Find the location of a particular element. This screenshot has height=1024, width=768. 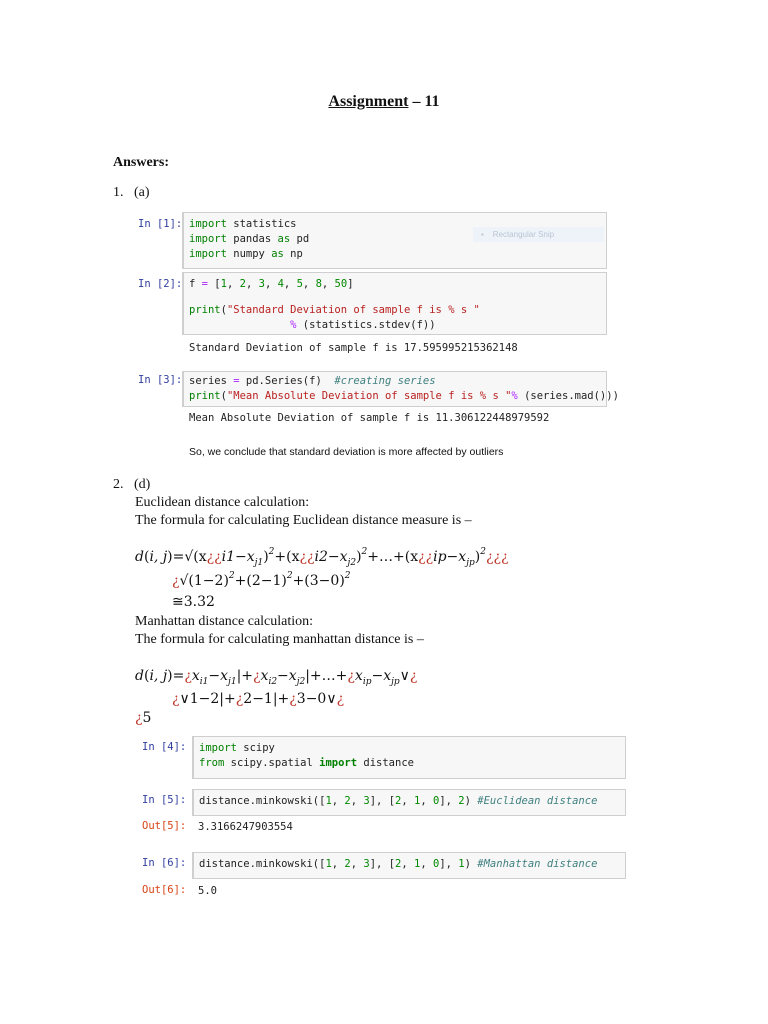

token: #Manhattan distance is located at coordinates (537, 864).